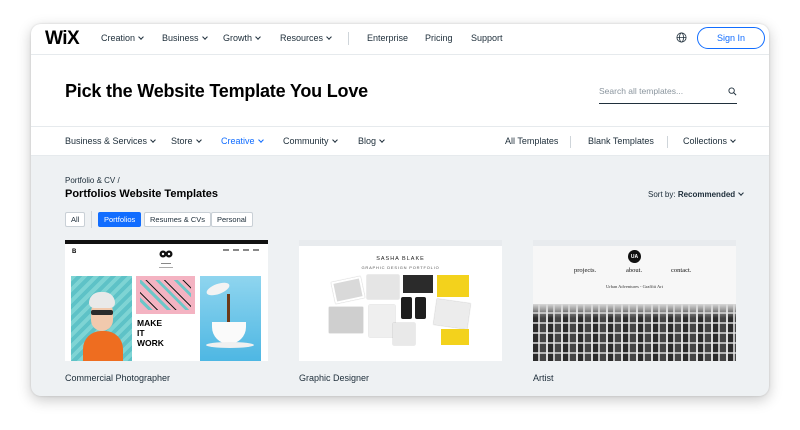 Image resolution: width=800 pixels, height=430 pixels. What do you see at coordinates (242, 38) in the screenshot?
I see `nav-growth: Growth` at bounding box center [242, 38].